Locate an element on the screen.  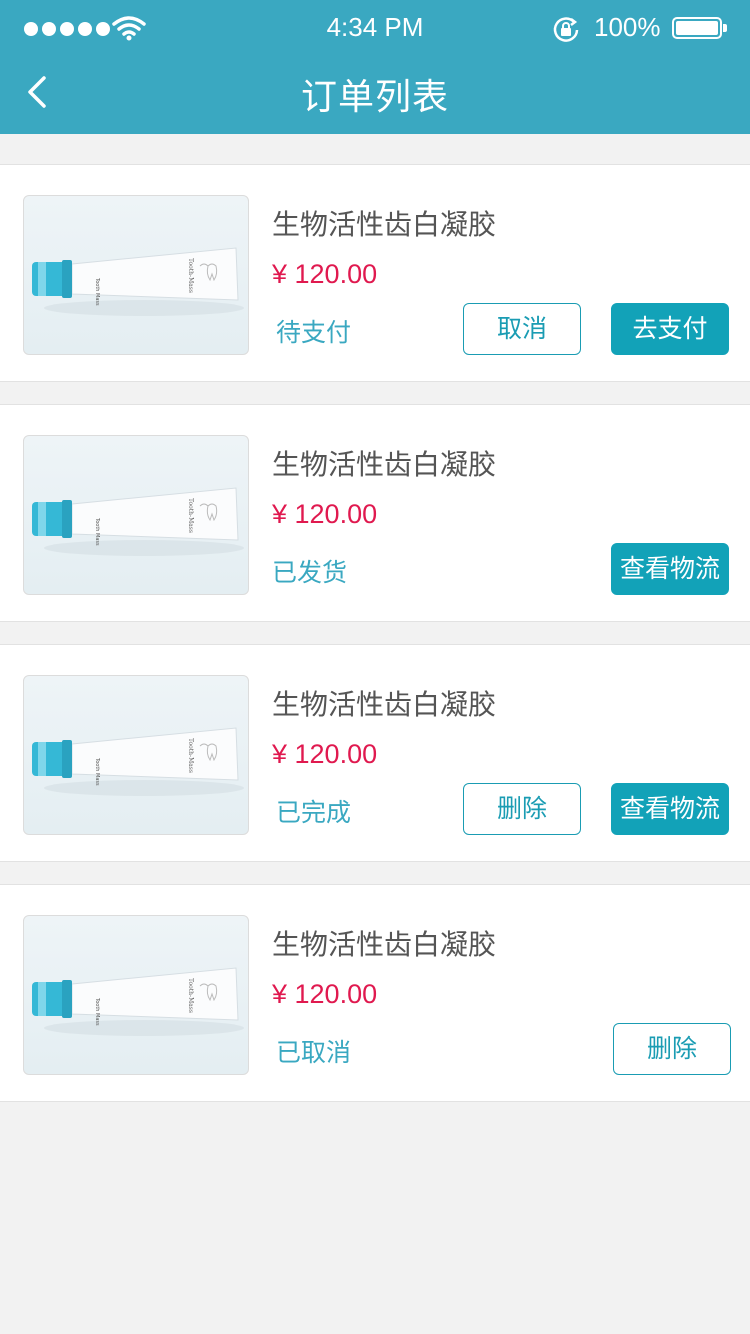
order-status: 已取消 is located at coordinates (314, 1052).